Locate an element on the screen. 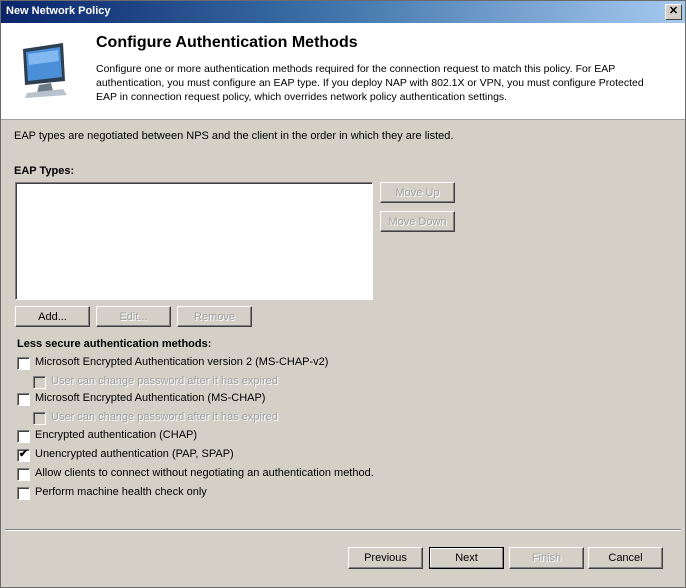 The width and height of the screenshot is (686, 588). no-negotiation-checkbox is located at coordinates (23, 474).